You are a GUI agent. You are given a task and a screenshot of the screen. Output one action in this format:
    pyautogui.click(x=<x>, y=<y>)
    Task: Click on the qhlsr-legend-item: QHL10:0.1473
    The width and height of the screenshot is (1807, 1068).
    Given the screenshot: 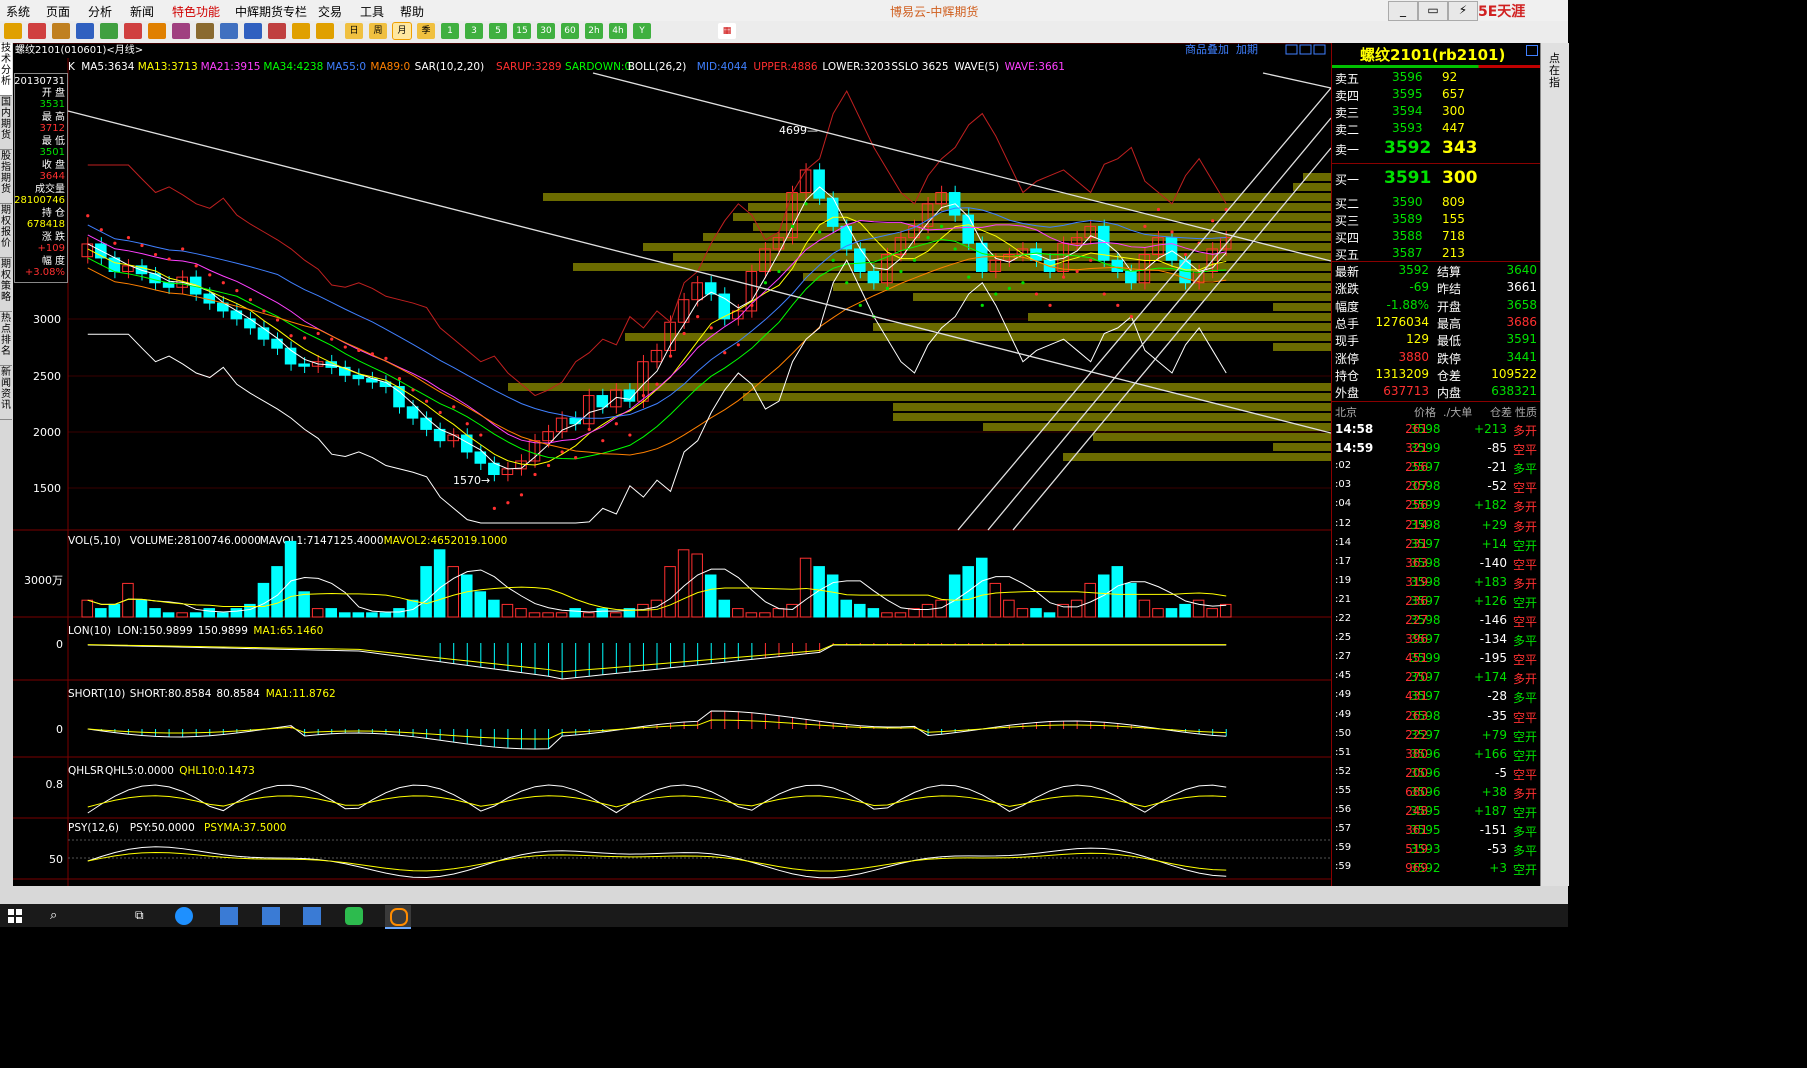 What is the action you would take?
    pyautogui.click(x=217, y=771)
    